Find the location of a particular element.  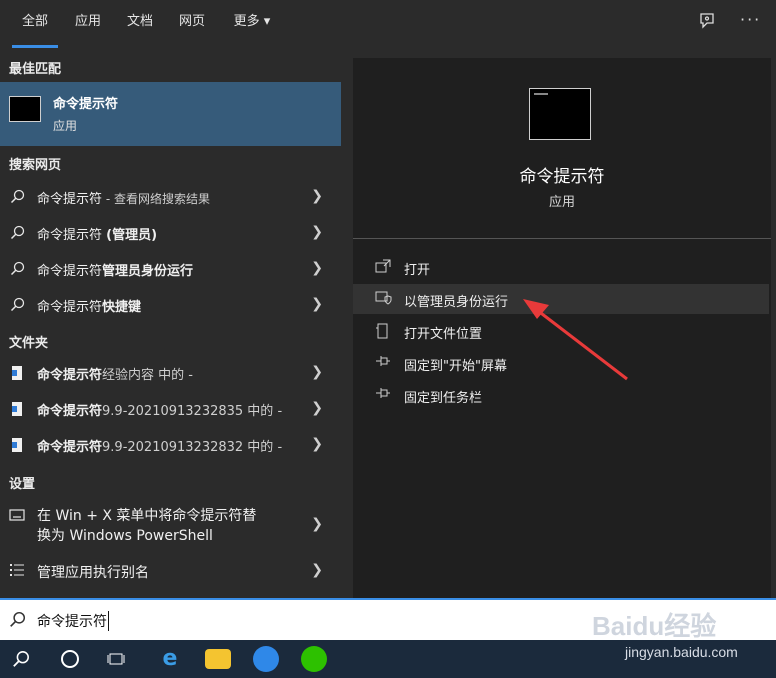

result-suffix: 管理员身份运行 is located at coordinates (148, 271).